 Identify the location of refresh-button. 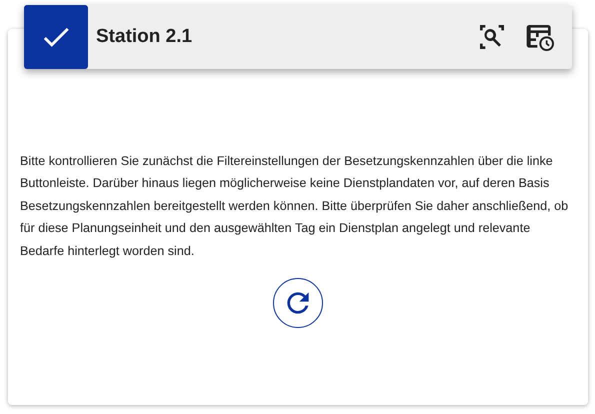
(298, 303).